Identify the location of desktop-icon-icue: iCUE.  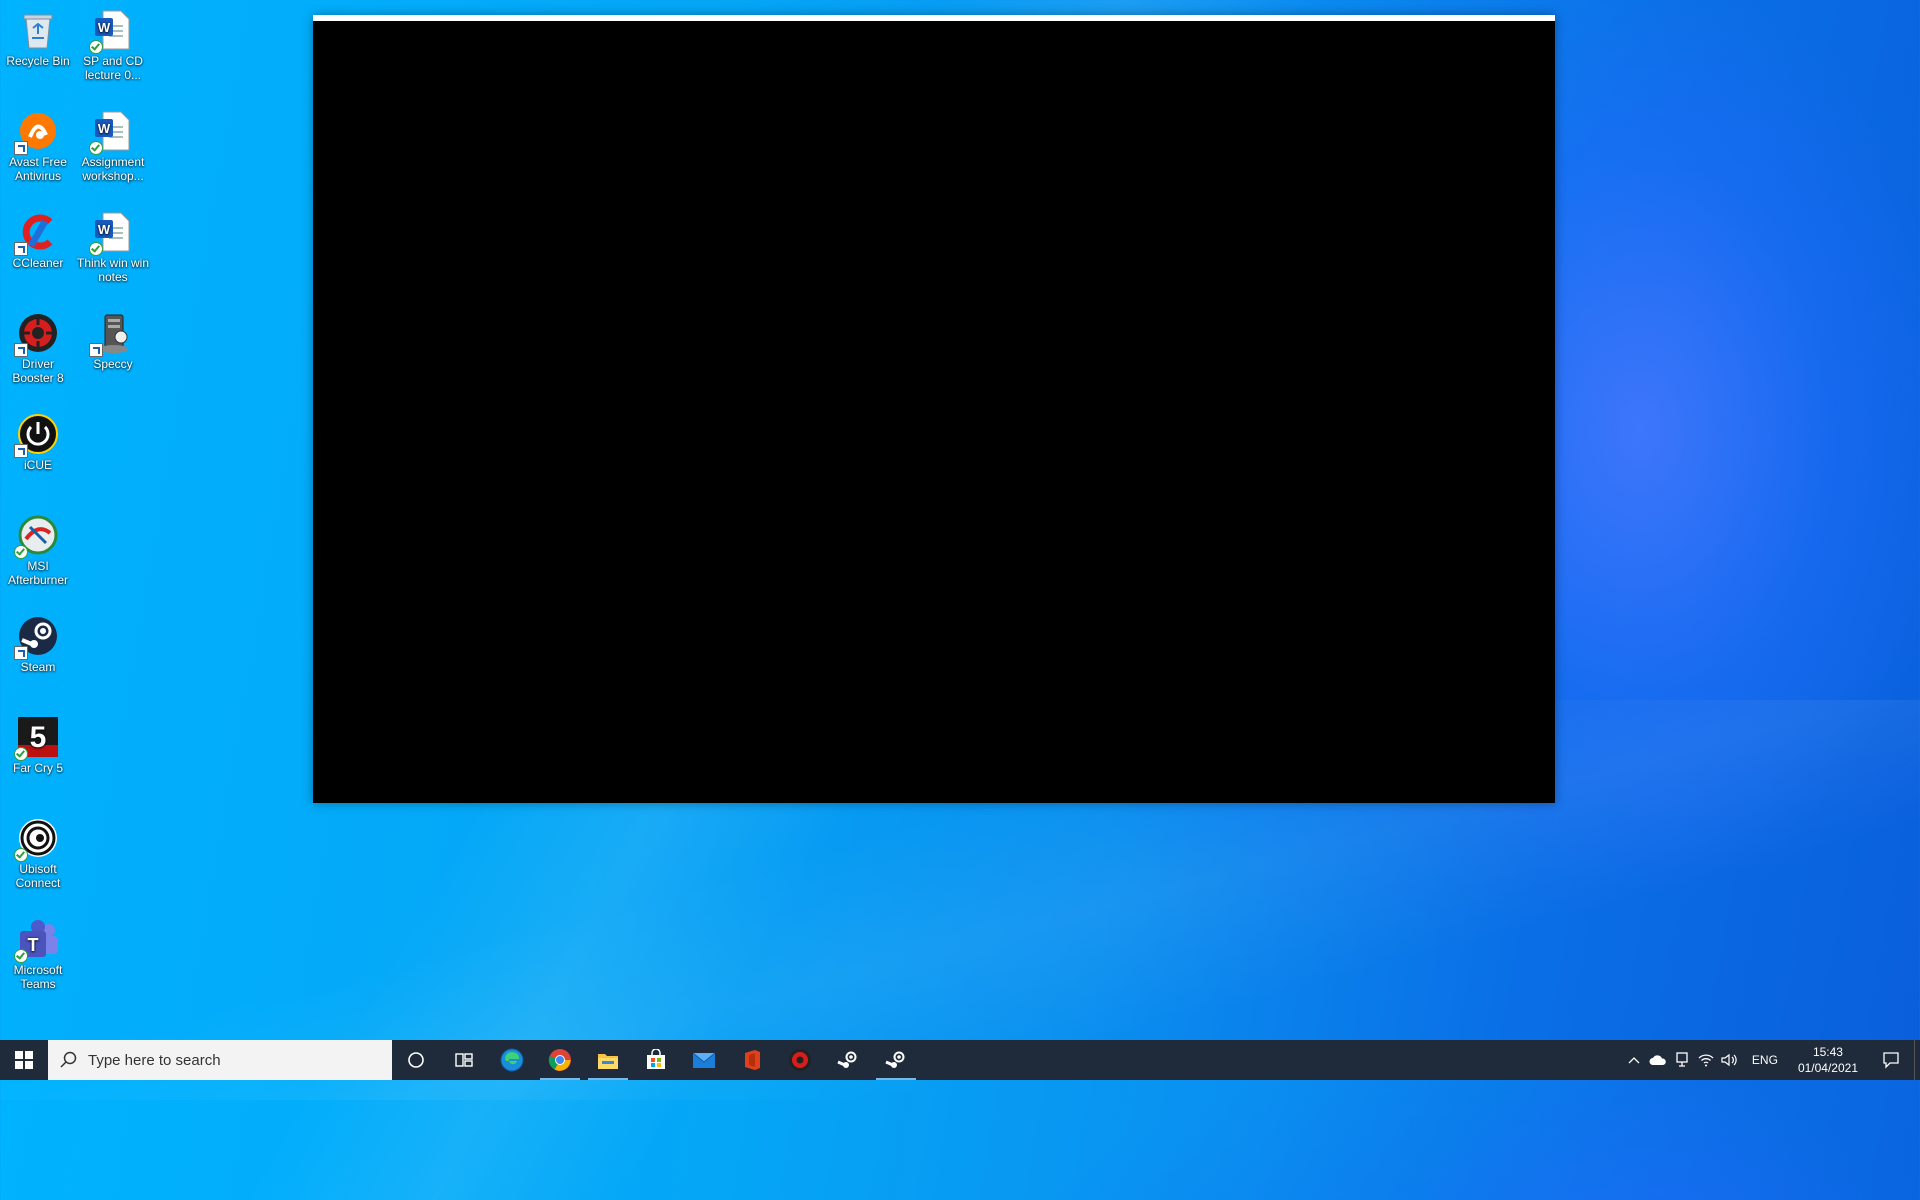
(38, 440).